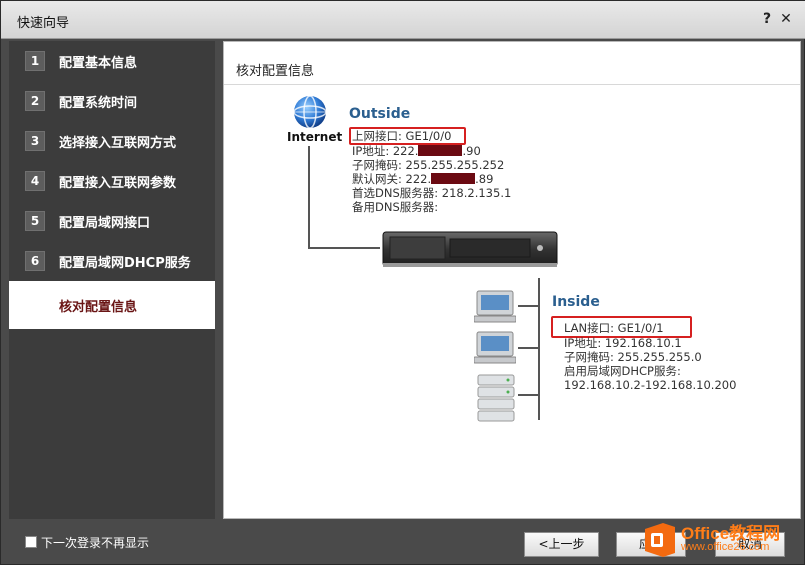 The width and height of the screenshot is (805, 565). I want to click on step-number: 6, so click(35, 261).